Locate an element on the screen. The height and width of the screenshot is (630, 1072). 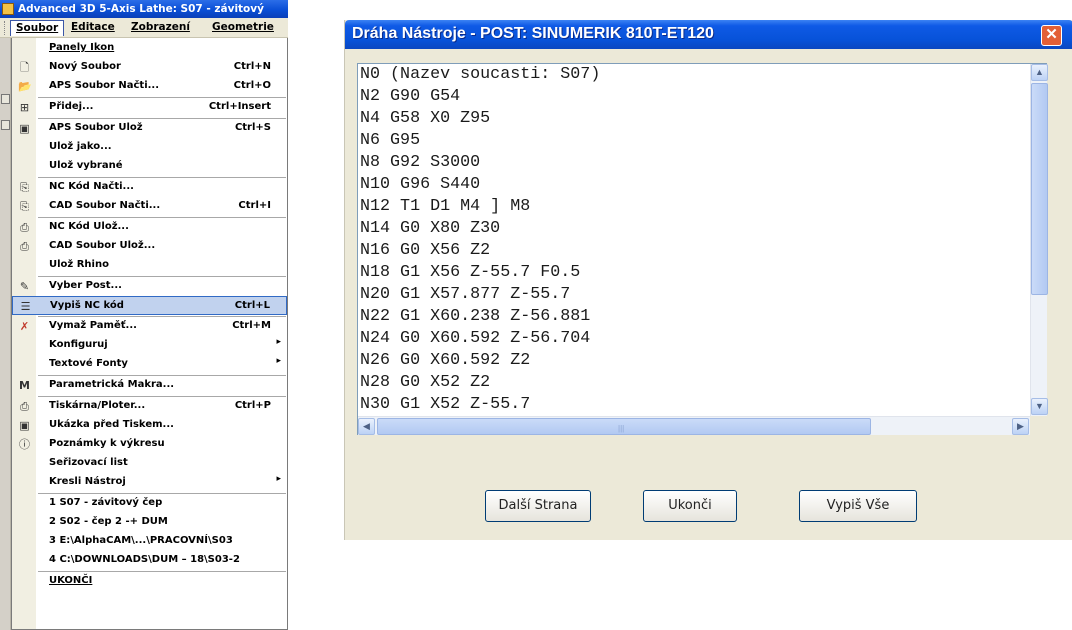
menu-item-label: Poznámky k výkresu is located at coordinates (107, 443).